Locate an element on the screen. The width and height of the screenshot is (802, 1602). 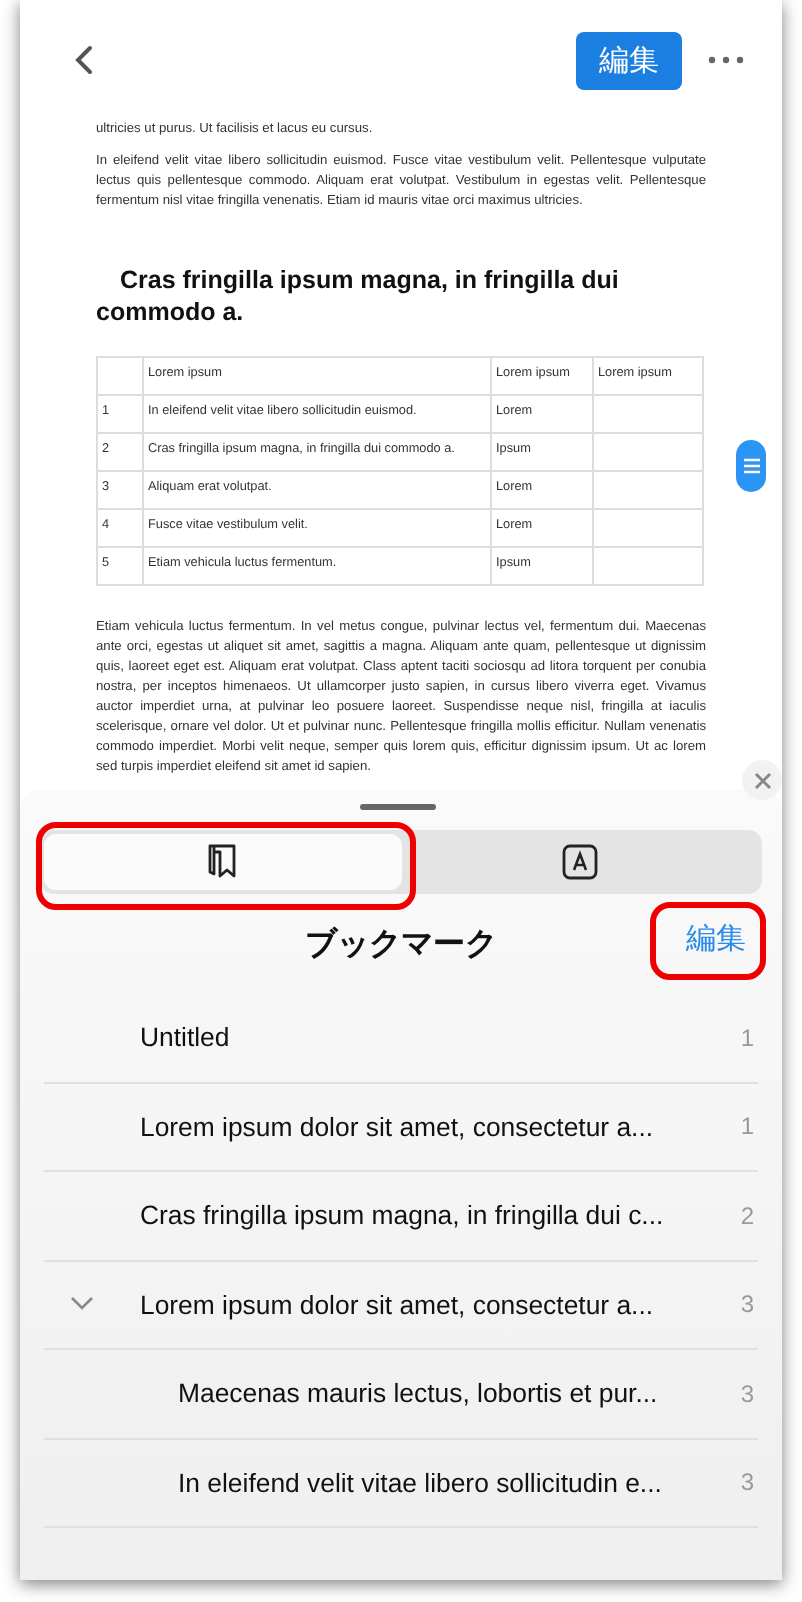
page-number: 2 is located at coordinates (747, 1215).